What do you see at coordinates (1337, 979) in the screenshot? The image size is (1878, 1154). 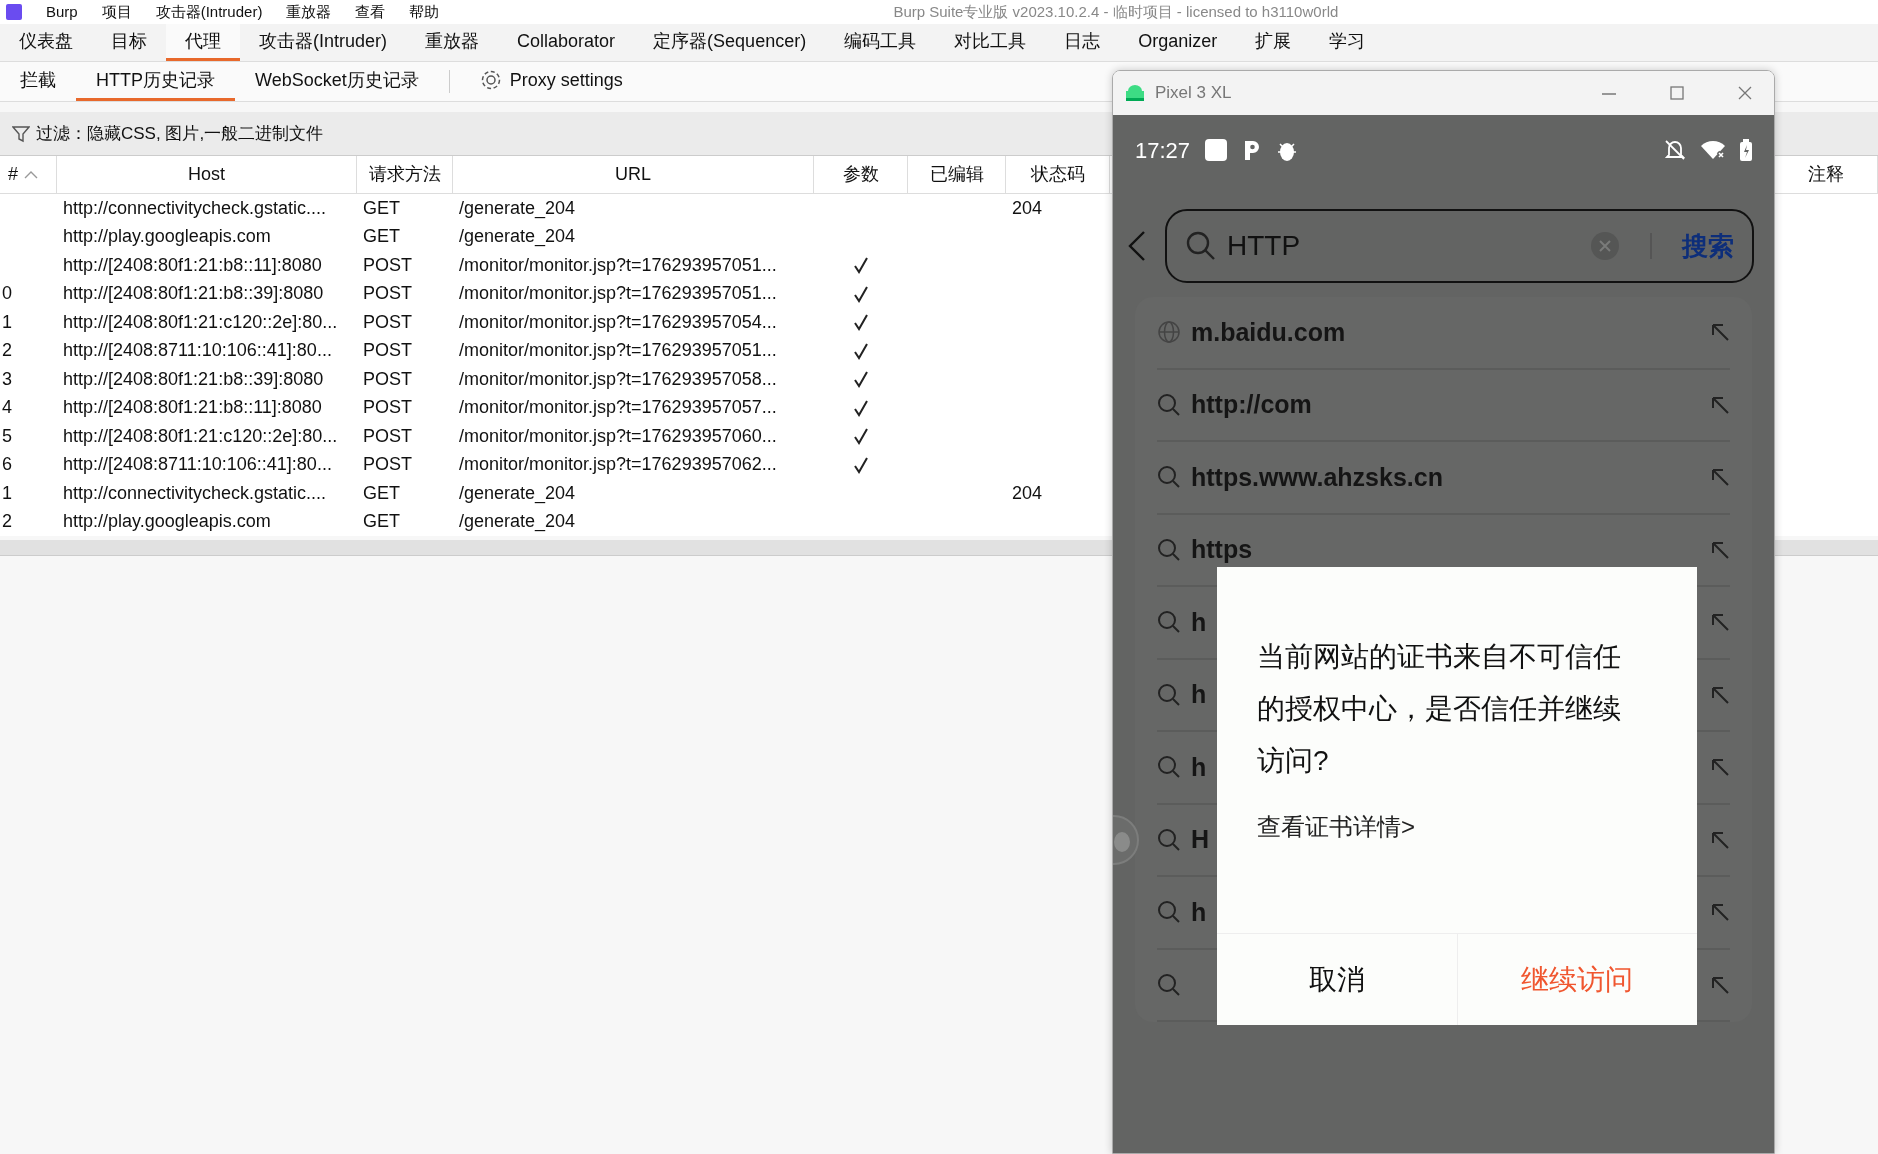 I see `cancel-button: 取消` at bounding box center [1337, 979].